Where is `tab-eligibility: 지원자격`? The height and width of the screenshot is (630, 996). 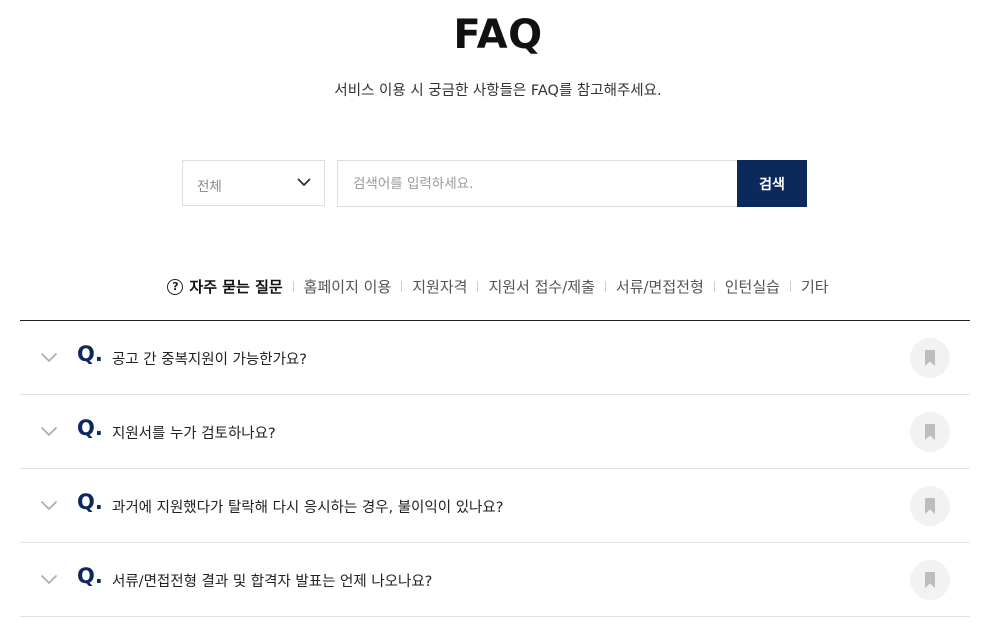 tab-eligibility: 지원자격 is located at coordinates (439, 286).